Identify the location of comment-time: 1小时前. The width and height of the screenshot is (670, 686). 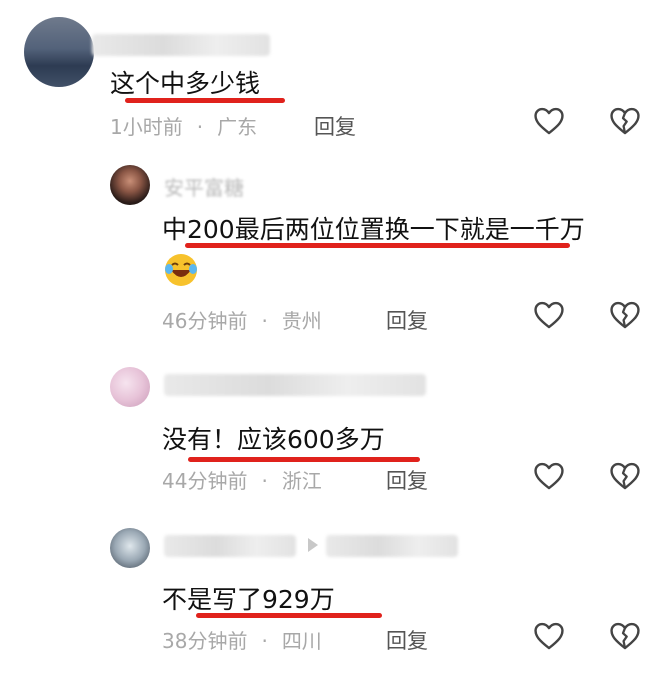
(146, 127).